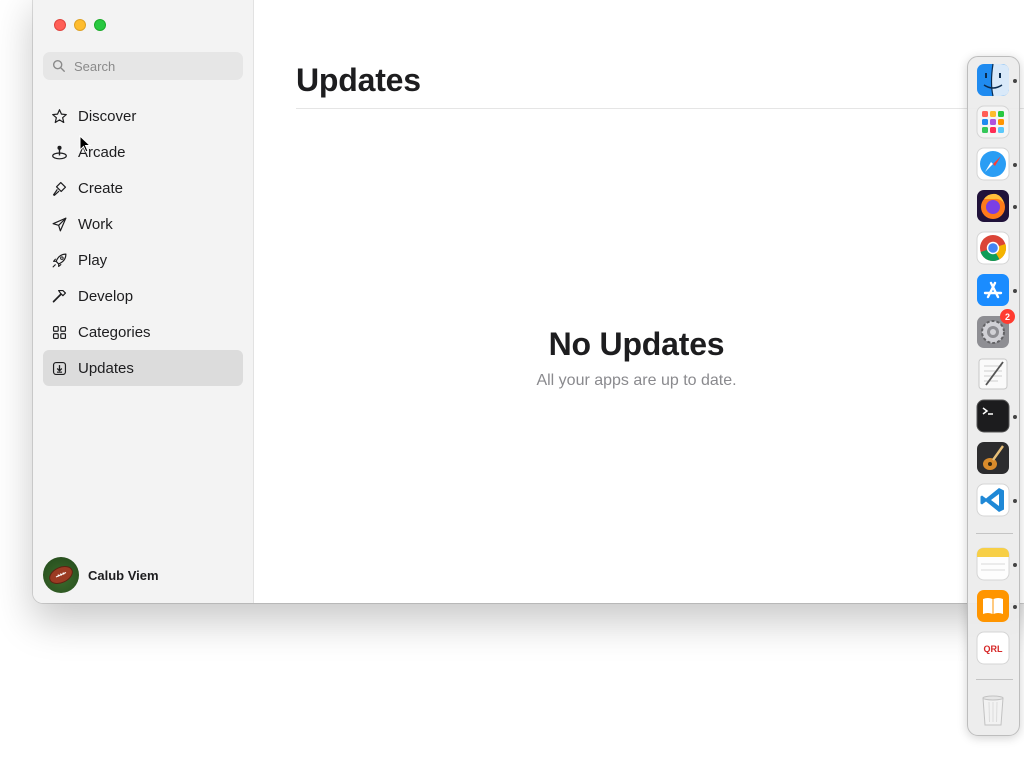 The height and width of the screenshot is (768, 1024). I want to click on dock-item-app-store, so click(993, 290).